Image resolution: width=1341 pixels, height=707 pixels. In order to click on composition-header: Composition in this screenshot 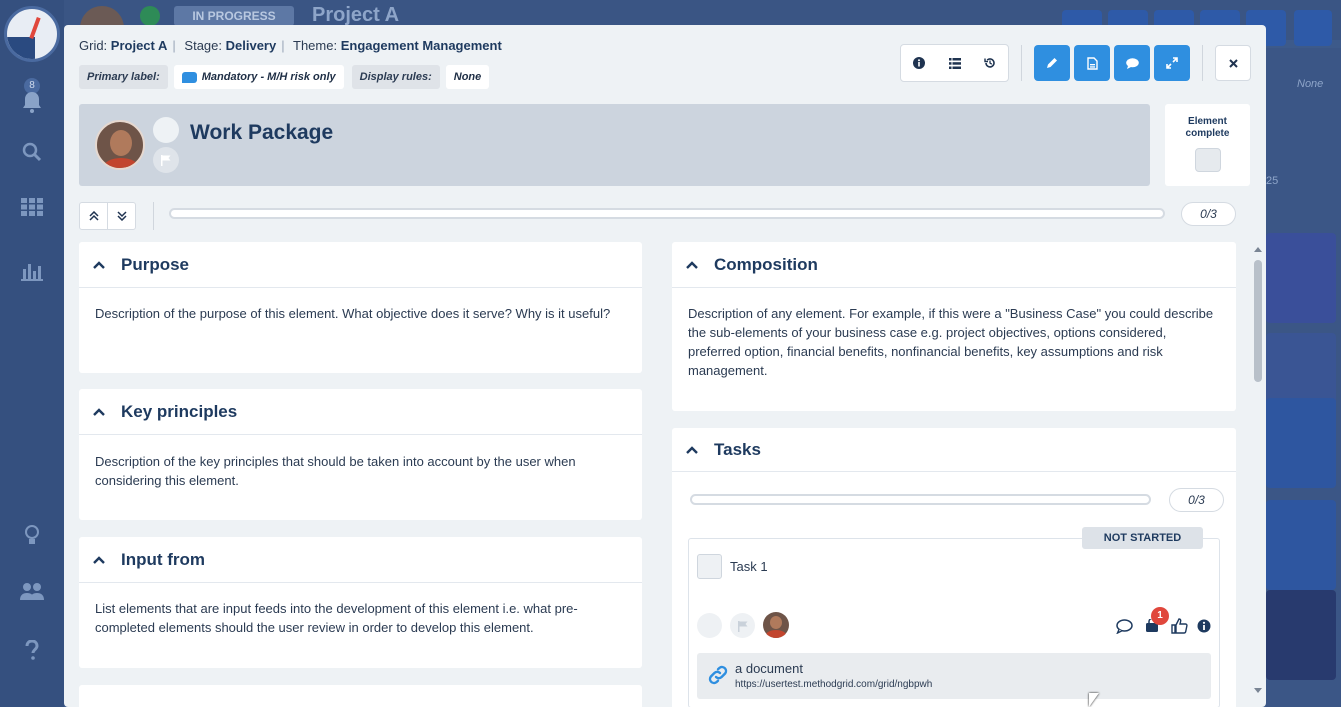, I will do `click(954, 265)`.